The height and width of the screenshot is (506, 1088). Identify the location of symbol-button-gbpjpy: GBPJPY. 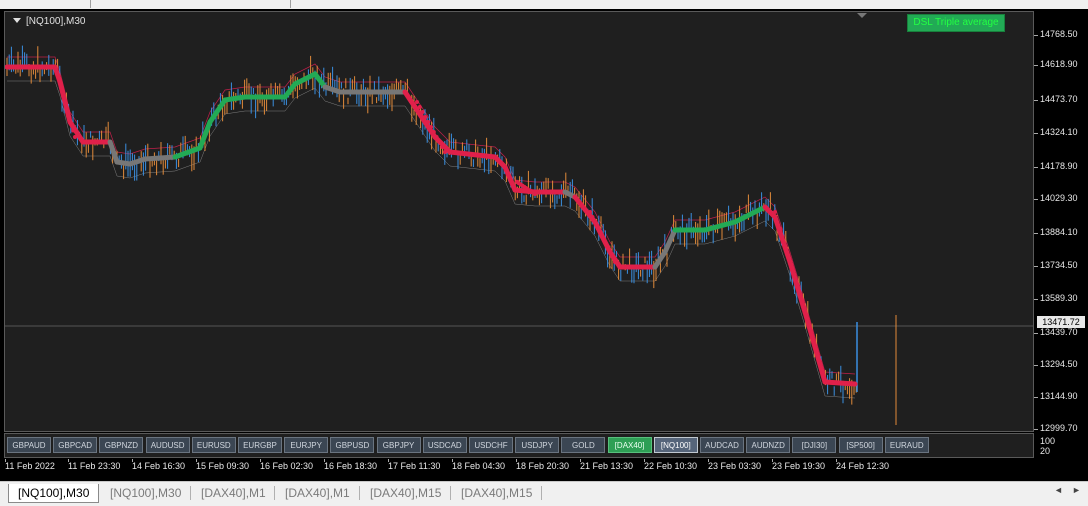
(398, 445).